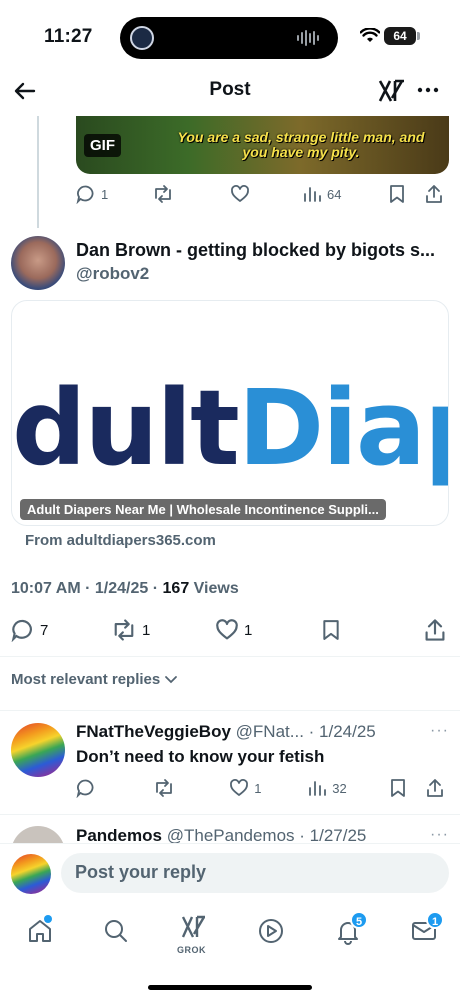 The width and height of the screenshot is (460, 1000). What do you see at coordinates (400, 36) in the screenshot?
I see `battery-indicator: 64` at bounding box center [400, 36].